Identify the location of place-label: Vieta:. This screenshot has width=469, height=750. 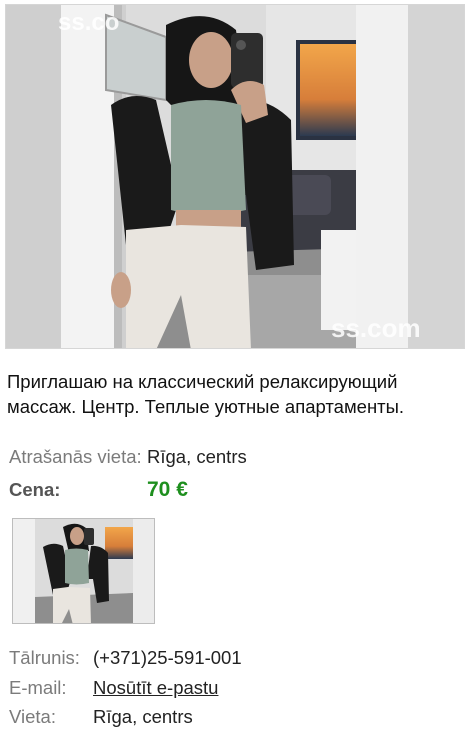
(32, 716).